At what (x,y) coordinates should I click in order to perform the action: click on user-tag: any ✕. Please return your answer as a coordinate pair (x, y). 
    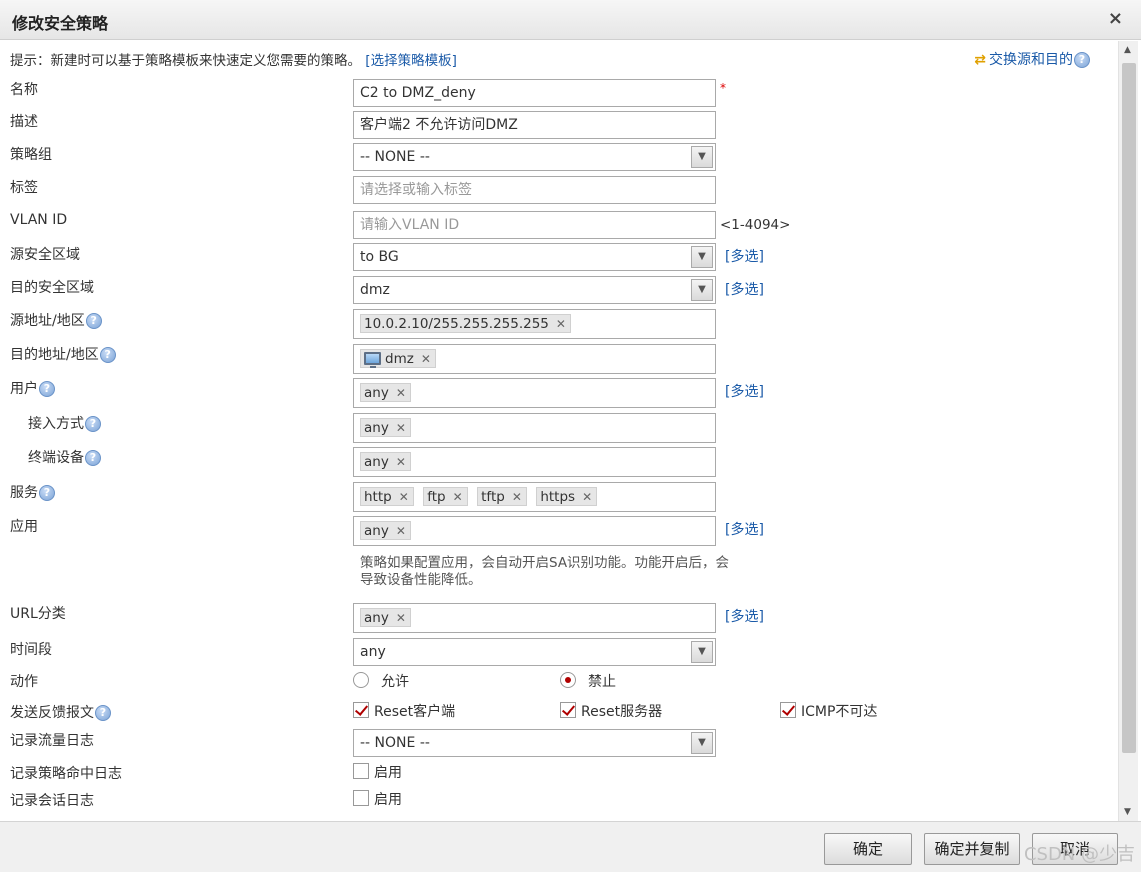
    Looking at the image, I should click on (385, 392).